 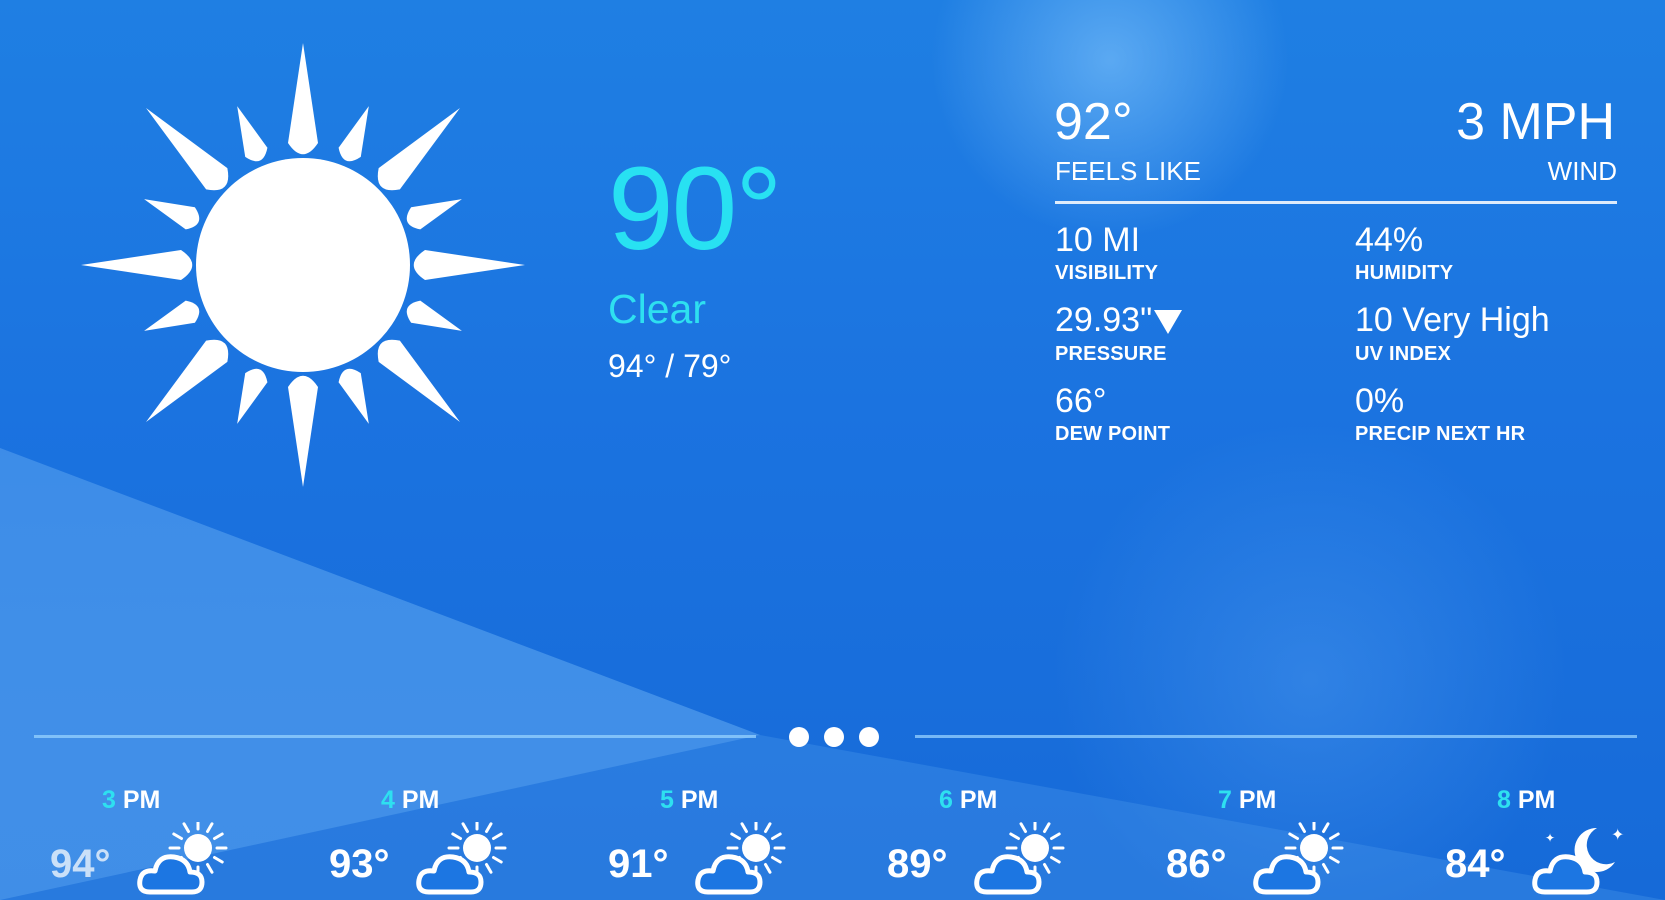 I want to click on visibility-value: 10 MI, so click(x=1098, y=240).